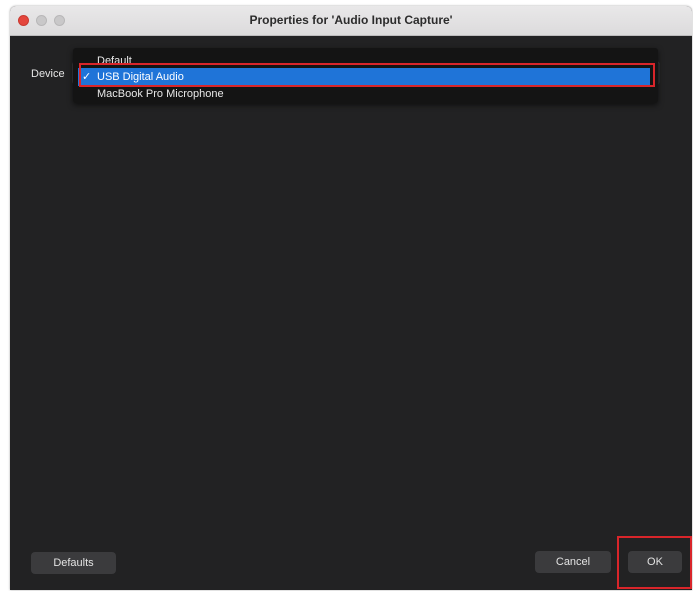  I want to click on defaults-button: Defaults, so click(73, 563).